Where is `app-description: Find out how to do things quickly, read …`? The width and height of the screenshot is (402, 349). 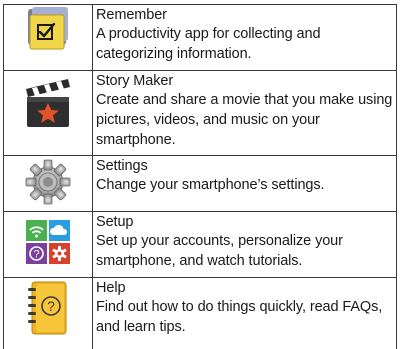 app-description: Find out how to do things quickly, read … is located at coordinates (239, 317).